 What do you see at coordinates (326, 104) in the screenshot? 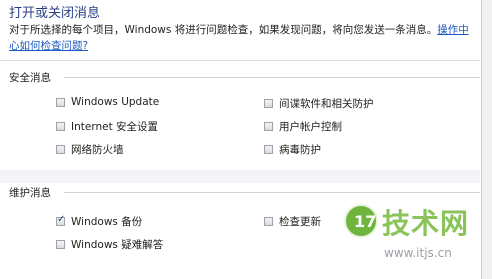
I see `checkbox-label: 间谍软件和相关防护` at bounding box center [326, 104].